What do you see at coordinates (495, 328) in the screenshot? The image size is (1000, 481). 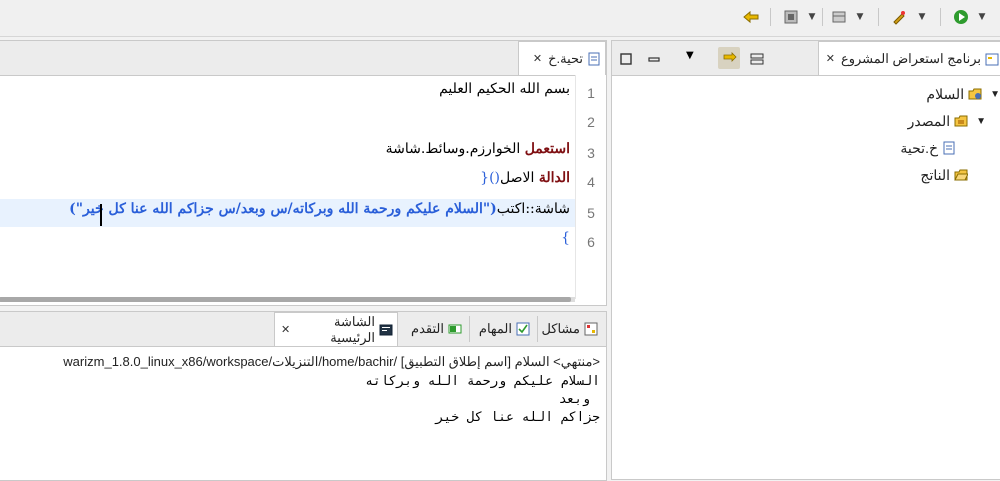 I see `tab-label: المهام` at bounding box center [495, 328].